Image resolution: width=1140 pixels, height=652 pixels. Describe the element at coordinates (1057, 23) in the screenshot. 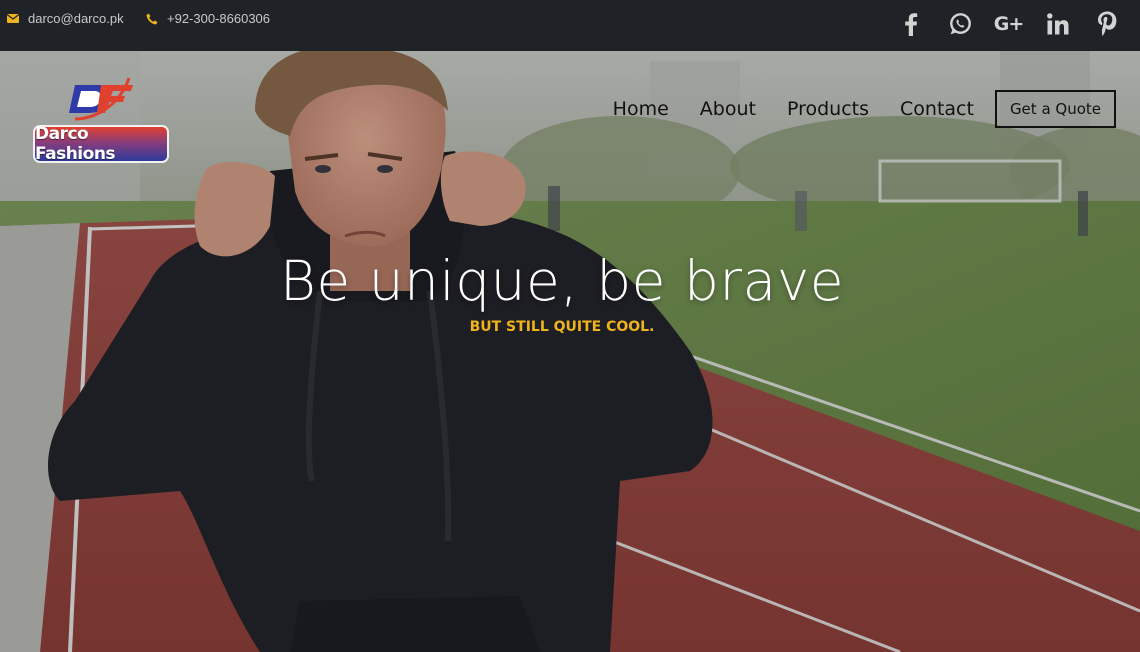

I see `linkedin-icon` at that location.